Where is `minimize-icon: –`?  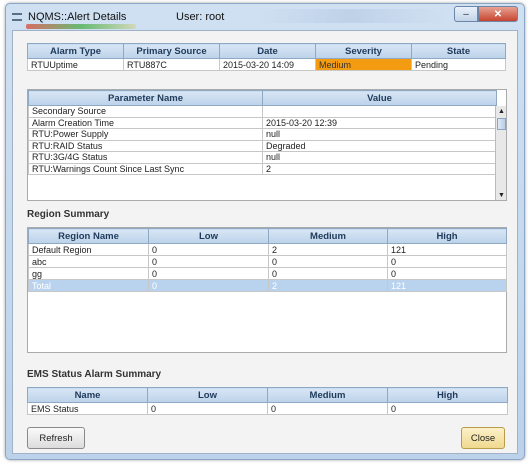 minimize-icon: – is located at coordinates (466, 14).